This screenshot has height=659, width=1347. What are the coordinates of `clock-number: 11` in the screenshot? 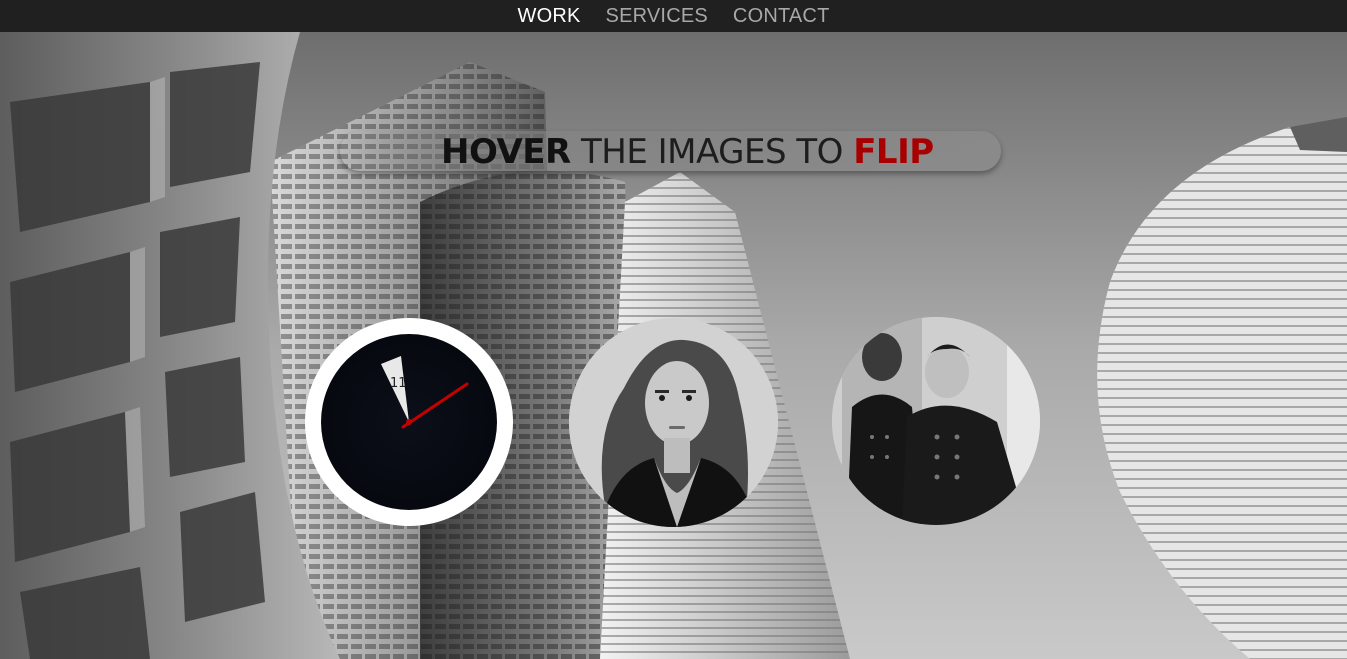 It's located at (398, 383).